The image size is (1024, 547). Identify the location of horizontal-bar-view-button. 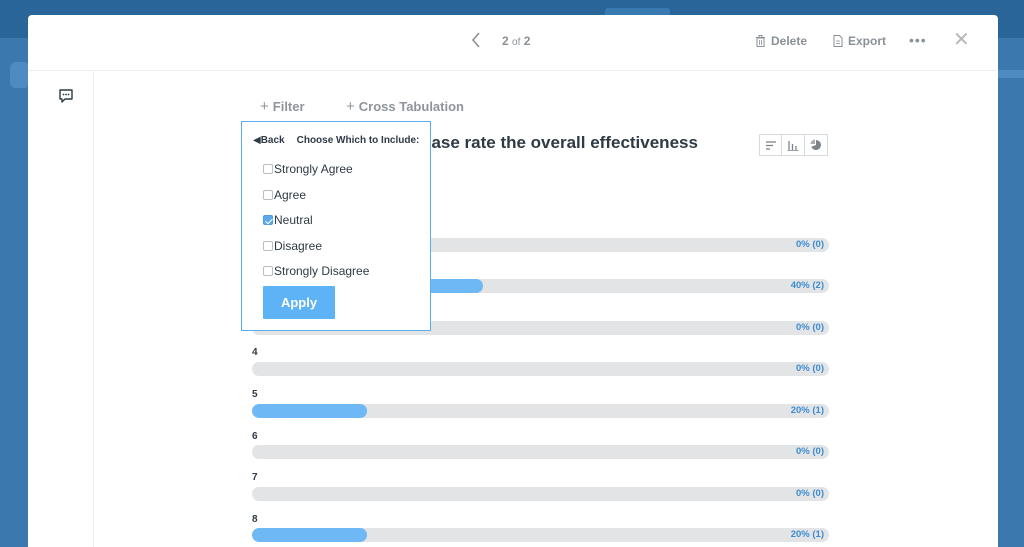
(770, 145).